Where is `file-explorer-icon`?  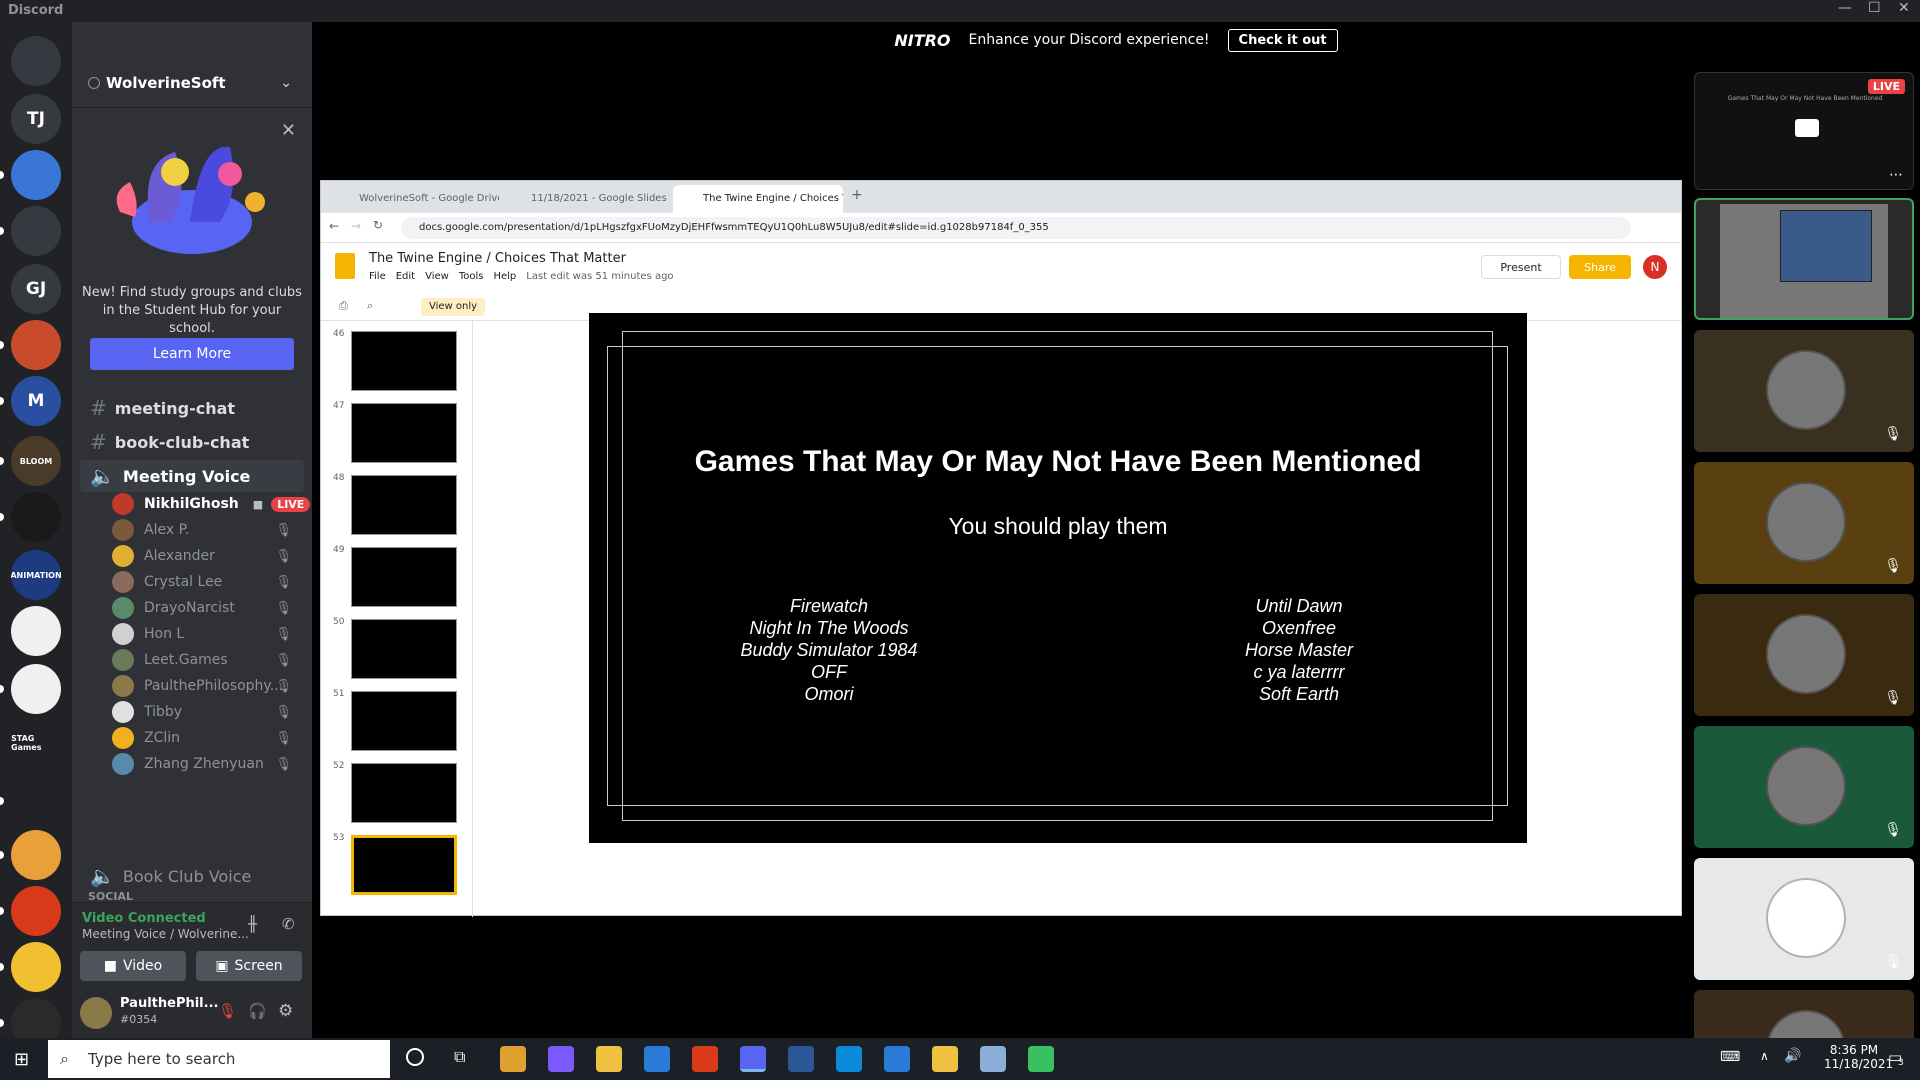 file-explorer-icon is located at coordinates (609, 1059).